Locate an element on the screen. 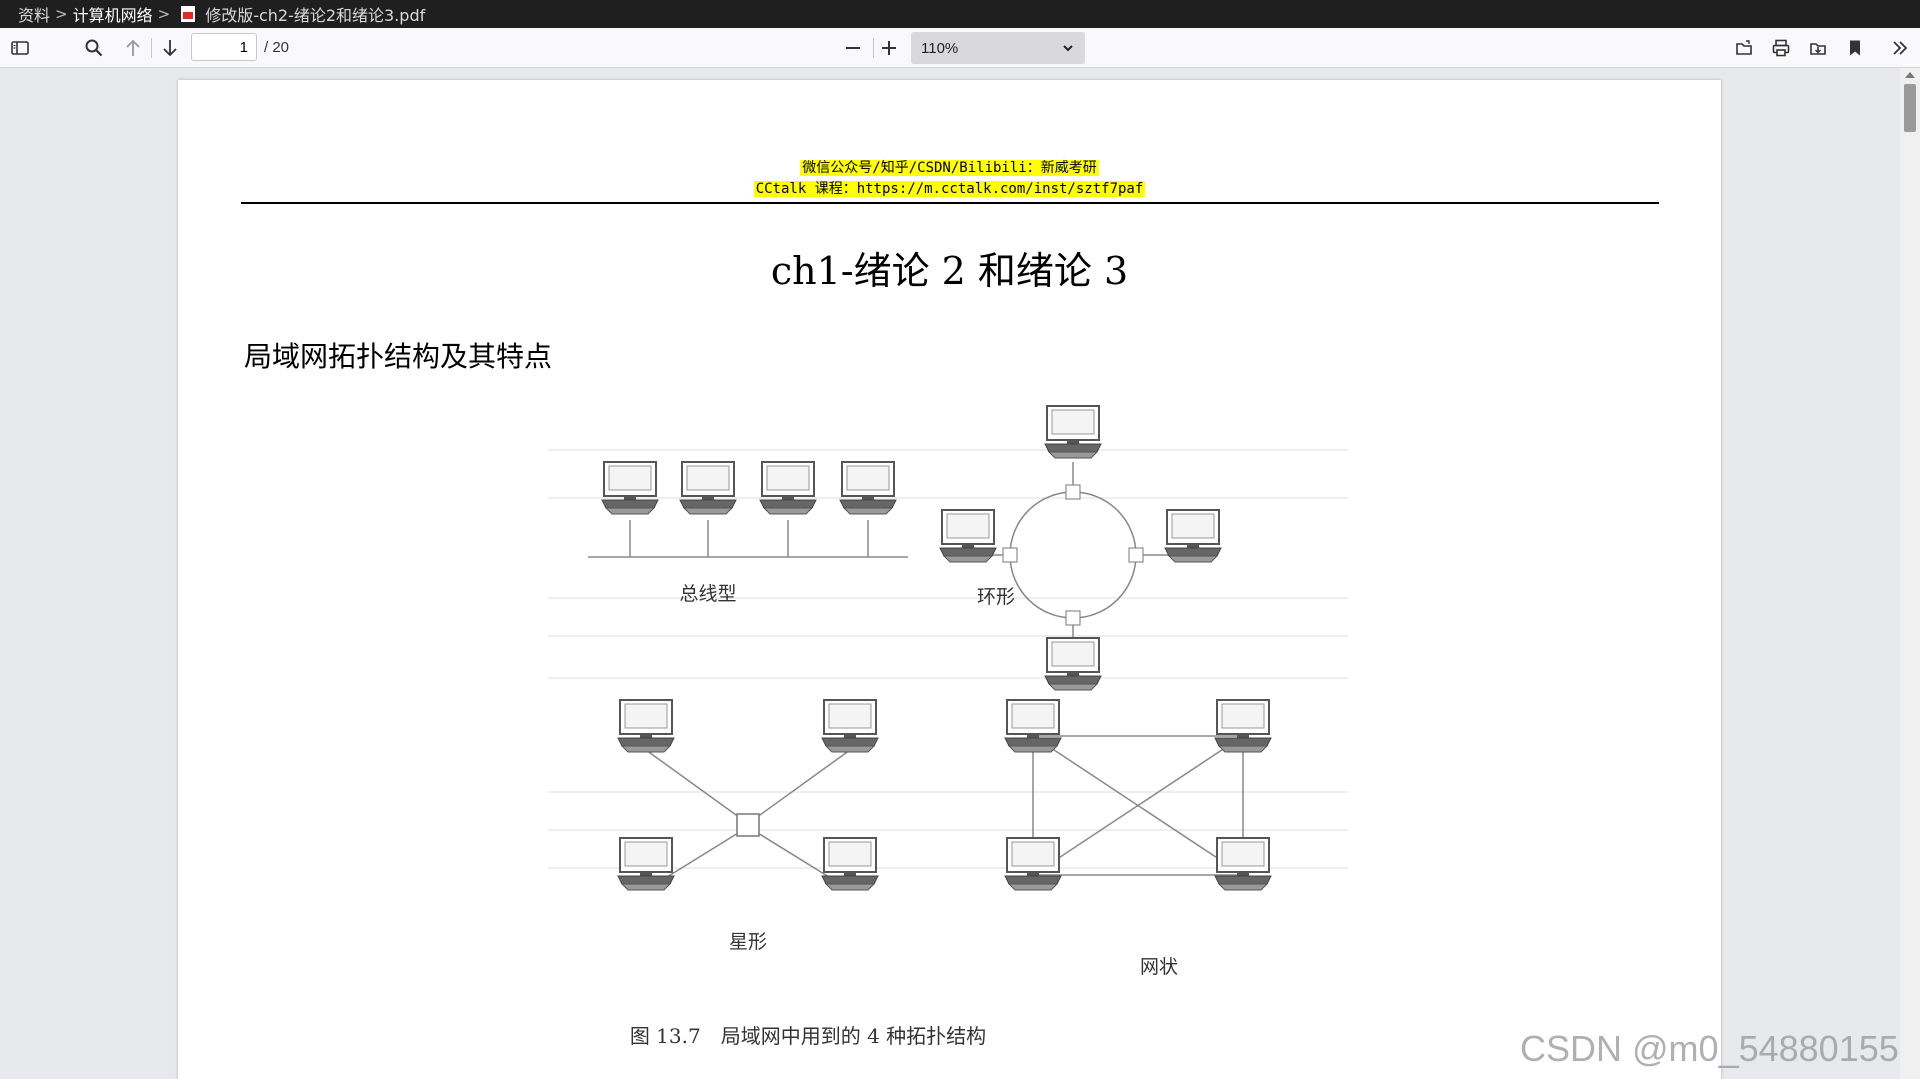 This screenshot has height=1079, width=1920. csdn-watermark: CSDN @m0_54880155 is located at coordinates (1709, 1048).